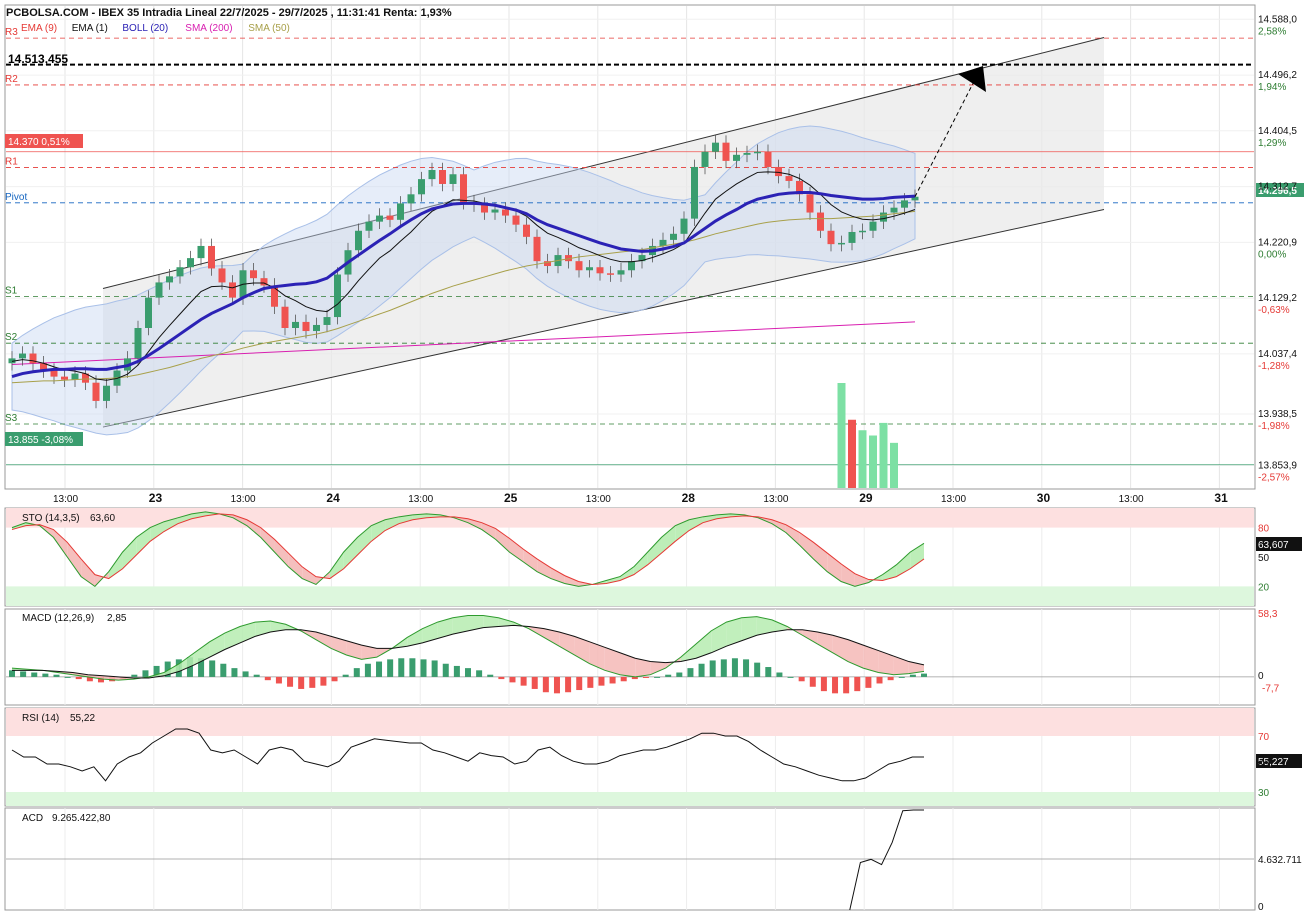 This screenshot has width=1310, height=912. Describe the element at coordinates (40, 718) in the screenshot. I see `rsi-label: RSI (14)` at that location.